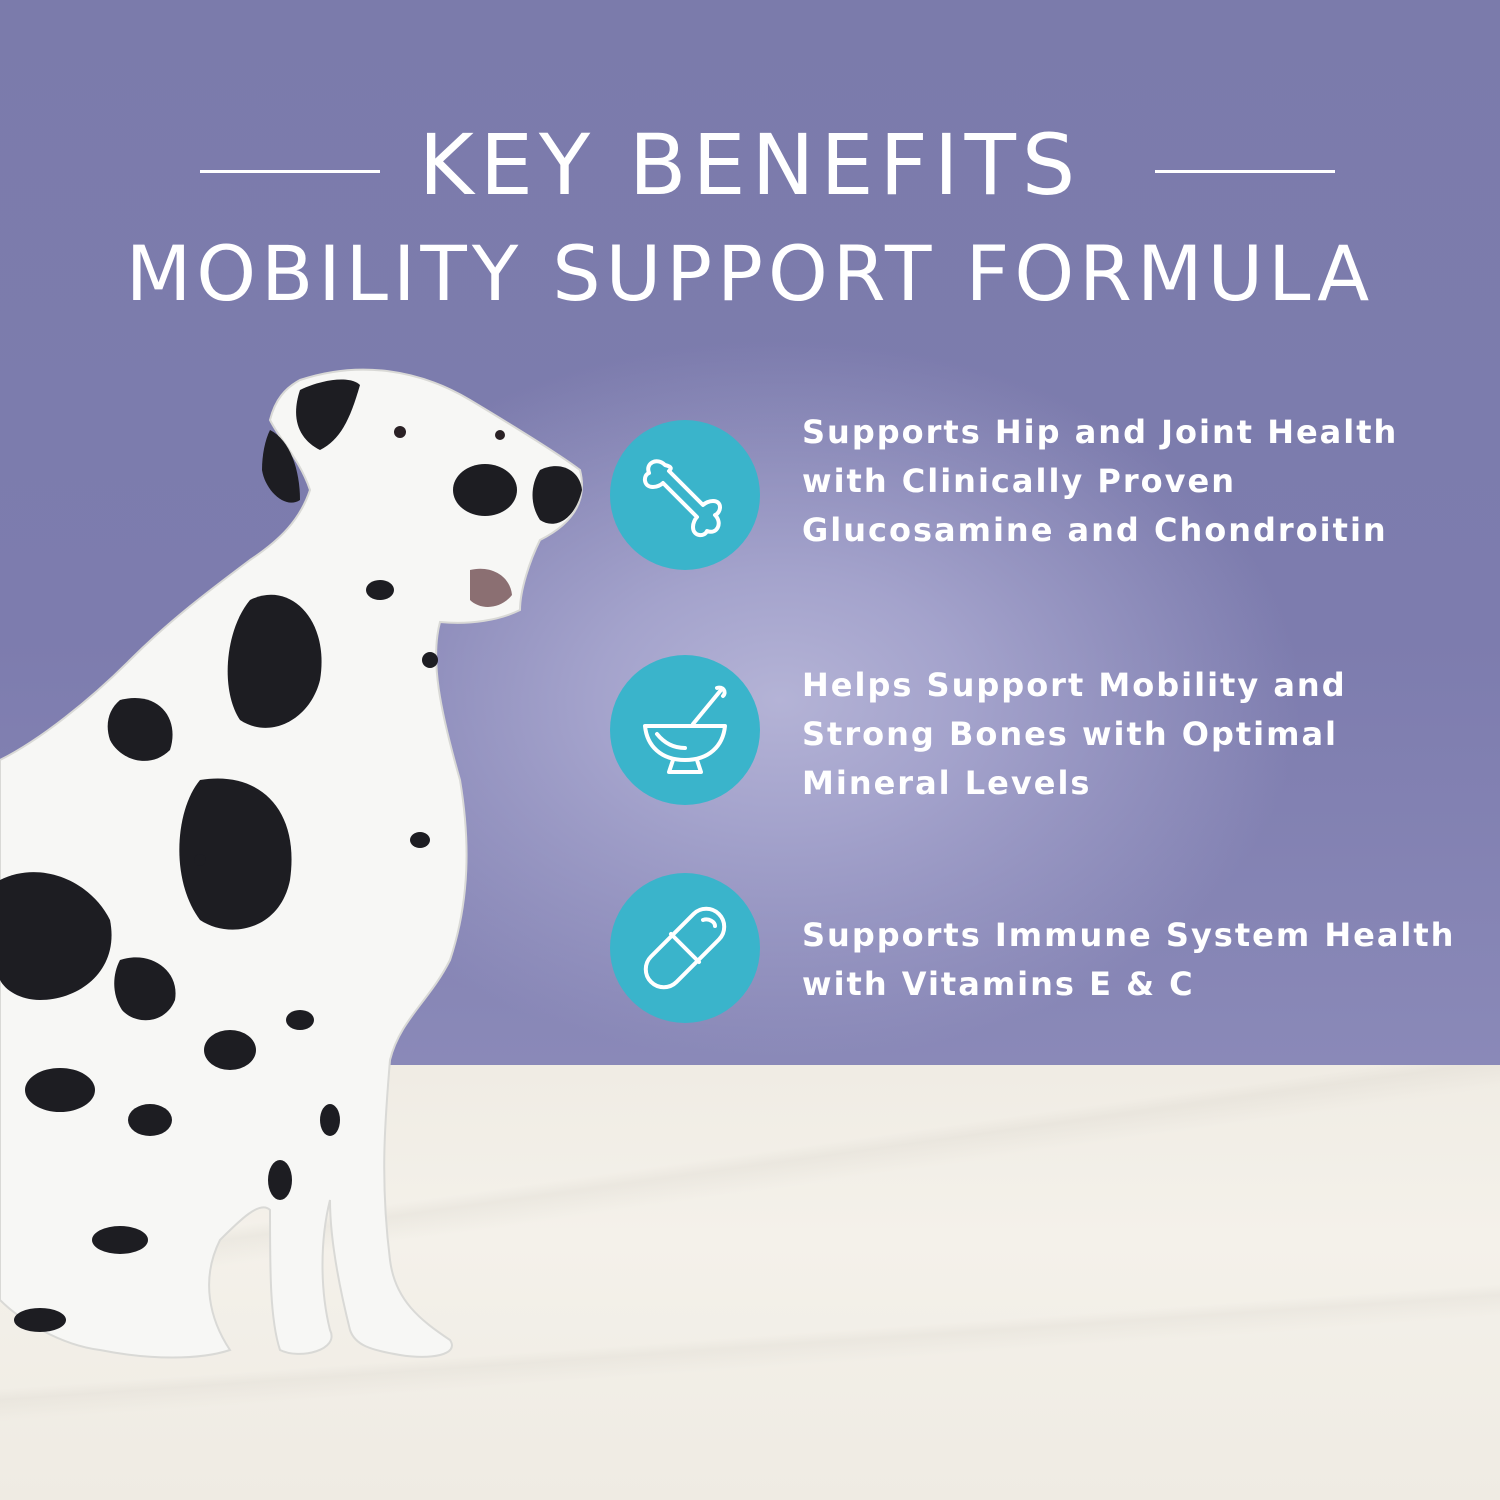 The width and height of the screenshot is (1500, 1500). What do you see at coordinates (1100, 432) in the screenshot?
I see `benefit-line: Supports Hip and Joint Health` at bounding box center [1100, 432].